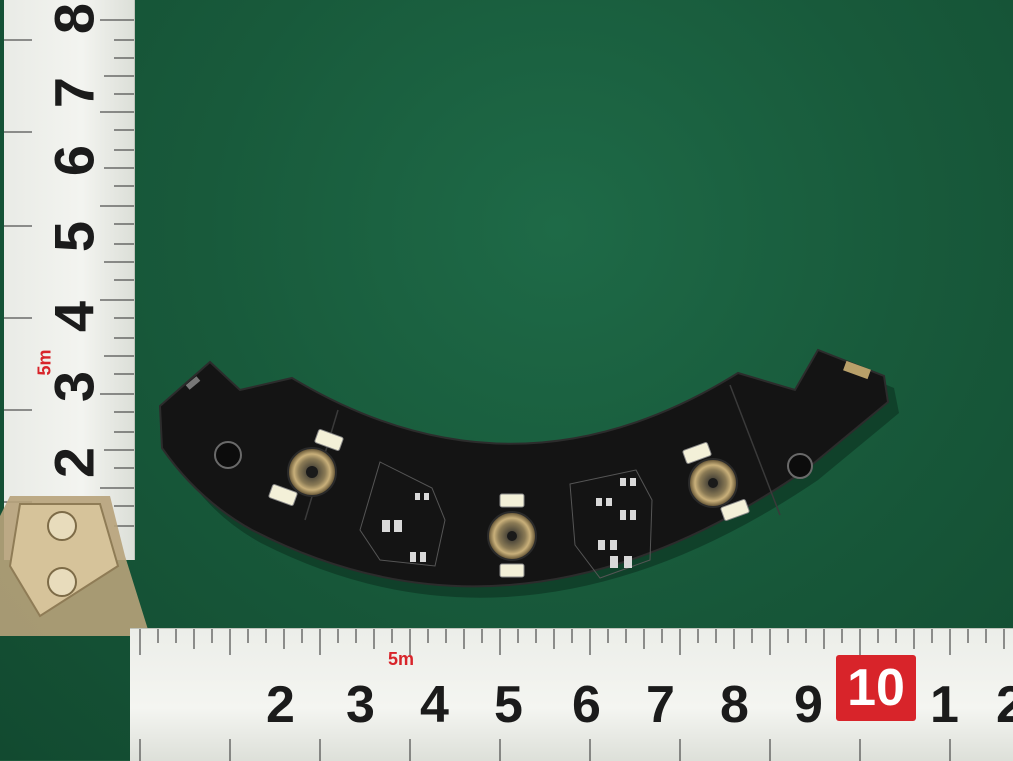 The height and width of the screenshot is (761, 1013). Describe the element at coordinates (360, 705) in the screenshot. I see `ruler-number: 3` at that location.